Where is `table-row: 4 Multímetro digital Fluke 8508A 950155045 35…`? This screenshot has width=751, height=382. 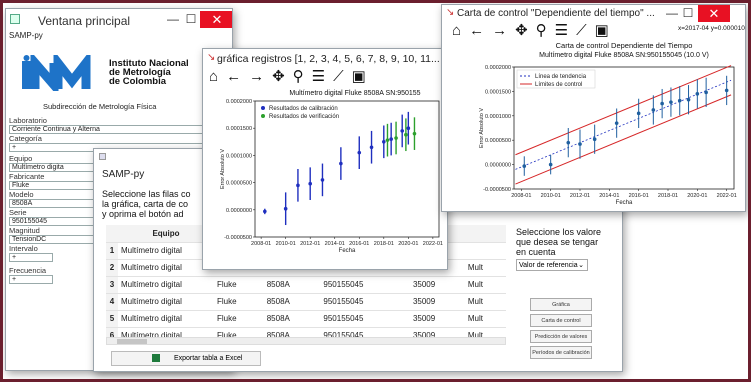 table-row: 4 Multímetro digital Fluke 8508A 950155045 35… is located at coordinates (306, 302).